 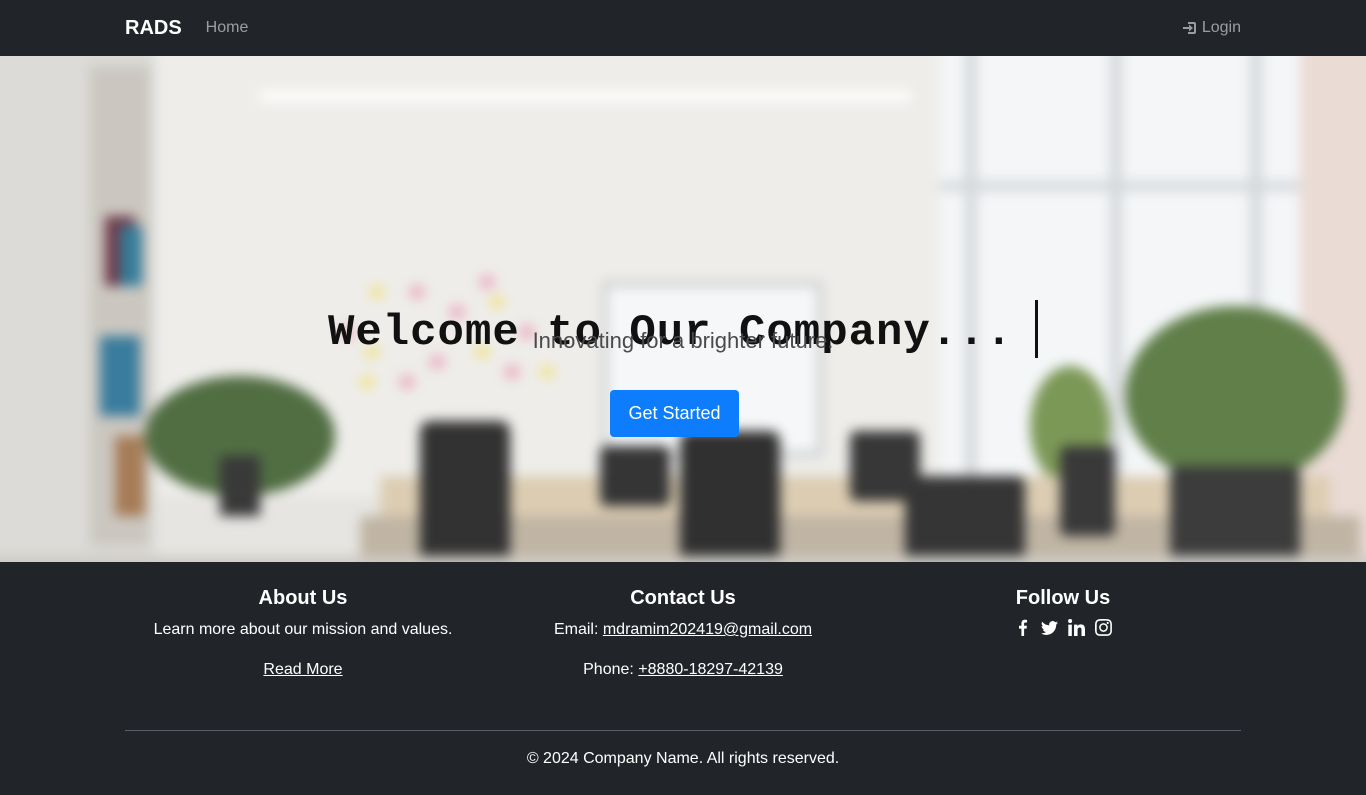 What do you see at coordinates (153, 28) in the screenshot?
I see `brand-logo: RADS` at bounding box center [153, 28].